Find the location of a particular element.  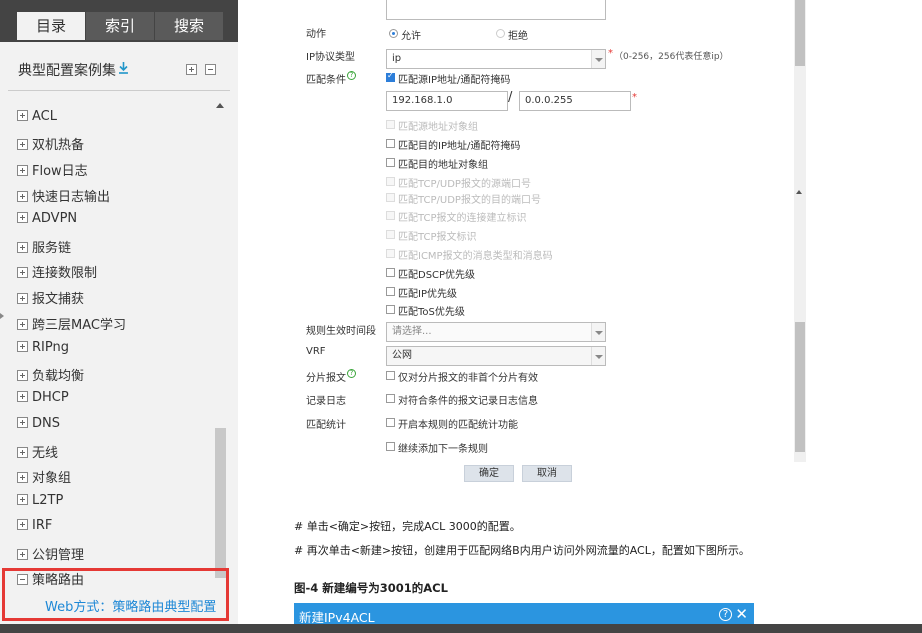

fragment-option-label: 仅对分片报文的非首个分片有效 is located at coordinates (468, 378).